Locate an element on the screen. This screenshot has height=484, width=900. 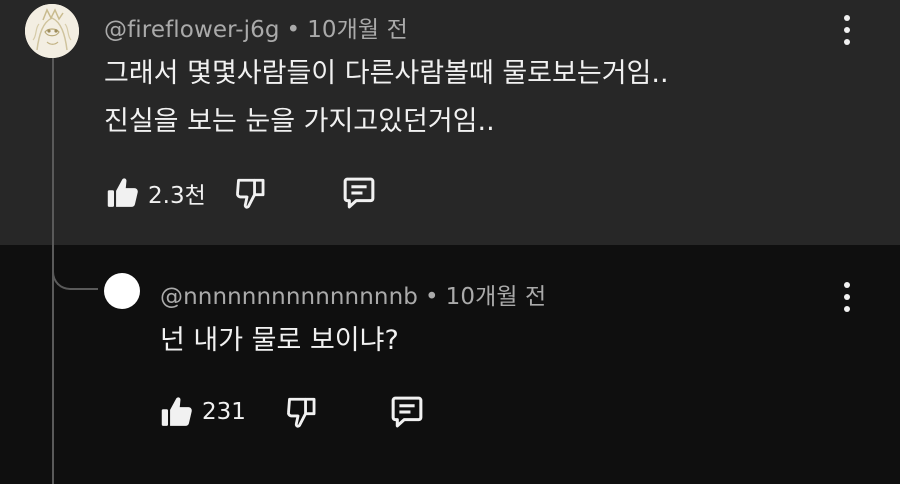
avatar-sketch-image is located at coordinates (52, 31).